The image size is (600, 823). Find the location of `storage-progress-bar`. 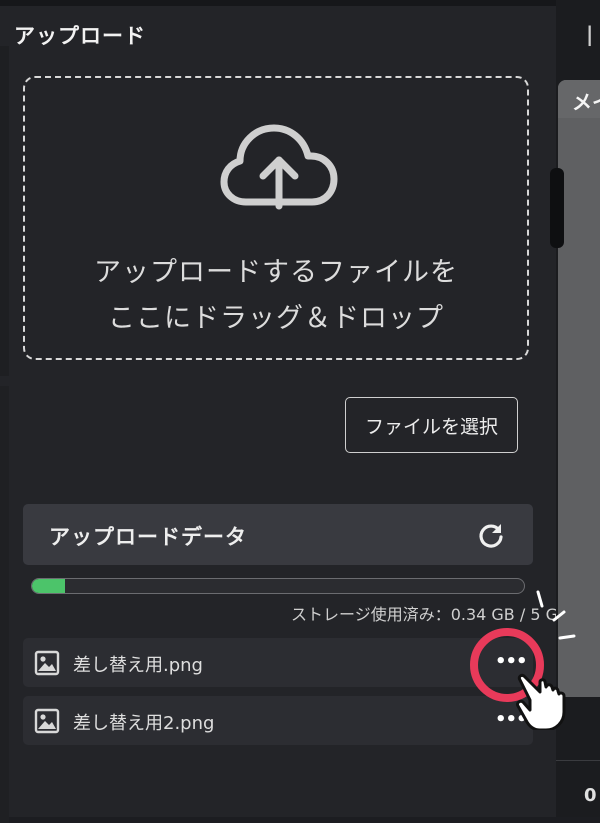

storage-progress-bar is located at coordinates (278, 586).